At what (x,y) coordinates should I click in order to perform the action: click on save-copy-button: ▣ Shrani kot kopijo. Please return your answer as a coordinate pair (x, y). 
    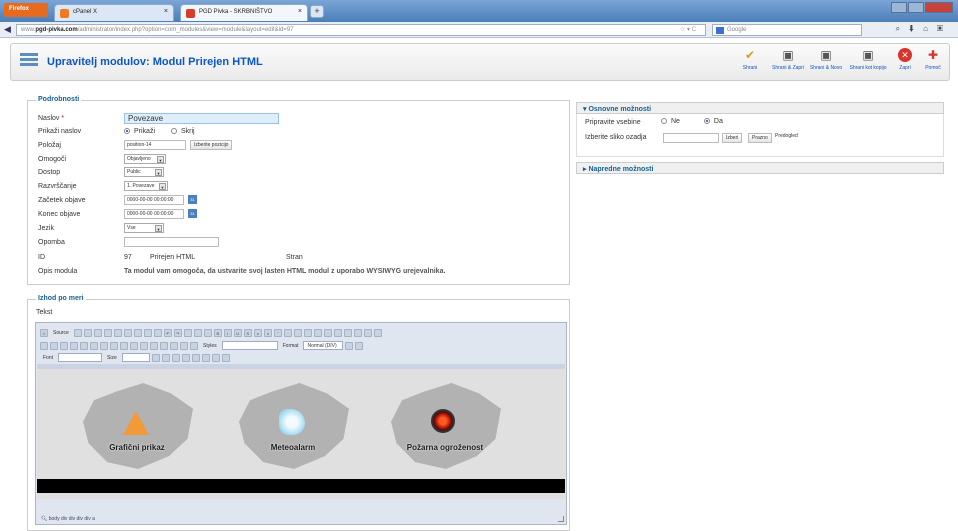
    Looking at the image, I should click on (868, 59).